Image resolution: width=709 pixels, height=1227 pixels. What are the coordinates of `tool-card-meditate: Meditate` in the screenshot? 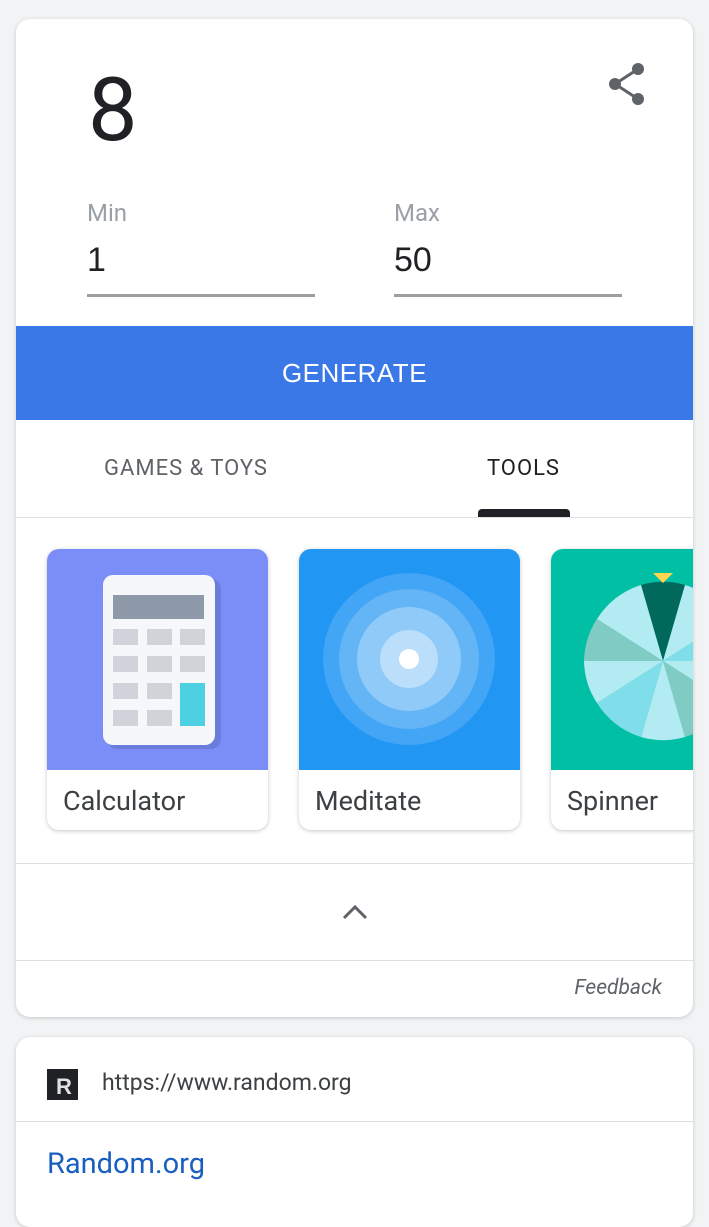 It's located at (409, 689).